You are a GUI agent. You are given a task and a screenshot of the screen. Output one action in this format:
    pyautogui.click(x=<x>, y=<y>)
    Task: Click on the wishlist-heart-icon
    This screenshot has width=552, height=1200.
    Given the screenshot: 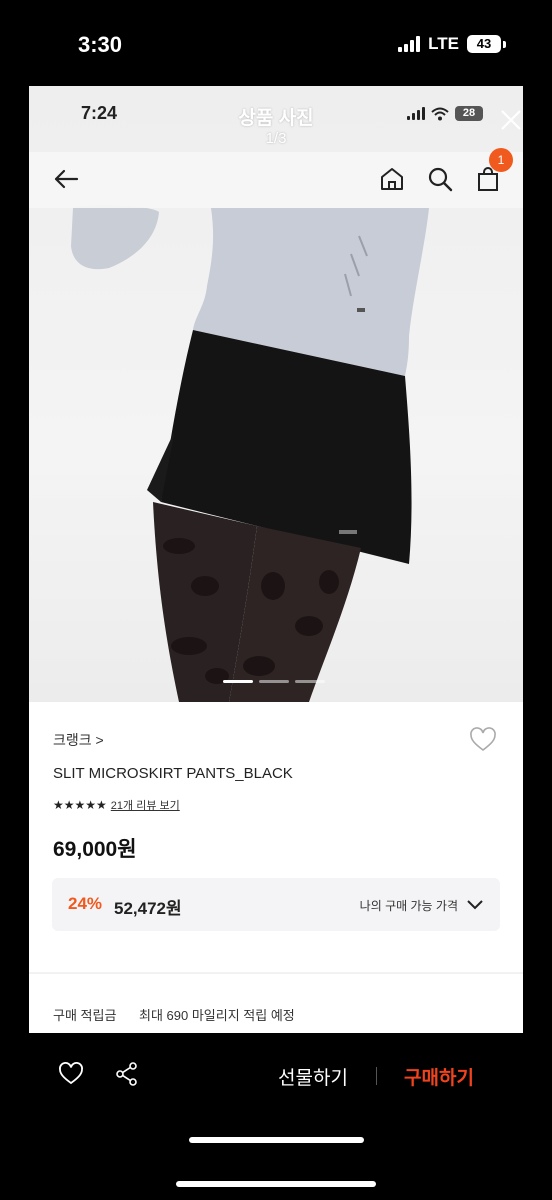 What is the action you would take?
    pyautogui.click(x=483, y=740)
    